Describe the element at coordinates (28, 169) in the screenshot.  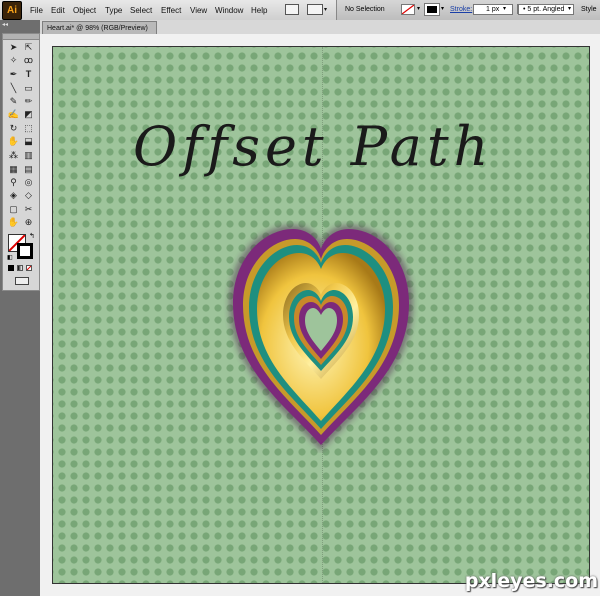
I see `gradient-tool-icon: ▤` at that location.